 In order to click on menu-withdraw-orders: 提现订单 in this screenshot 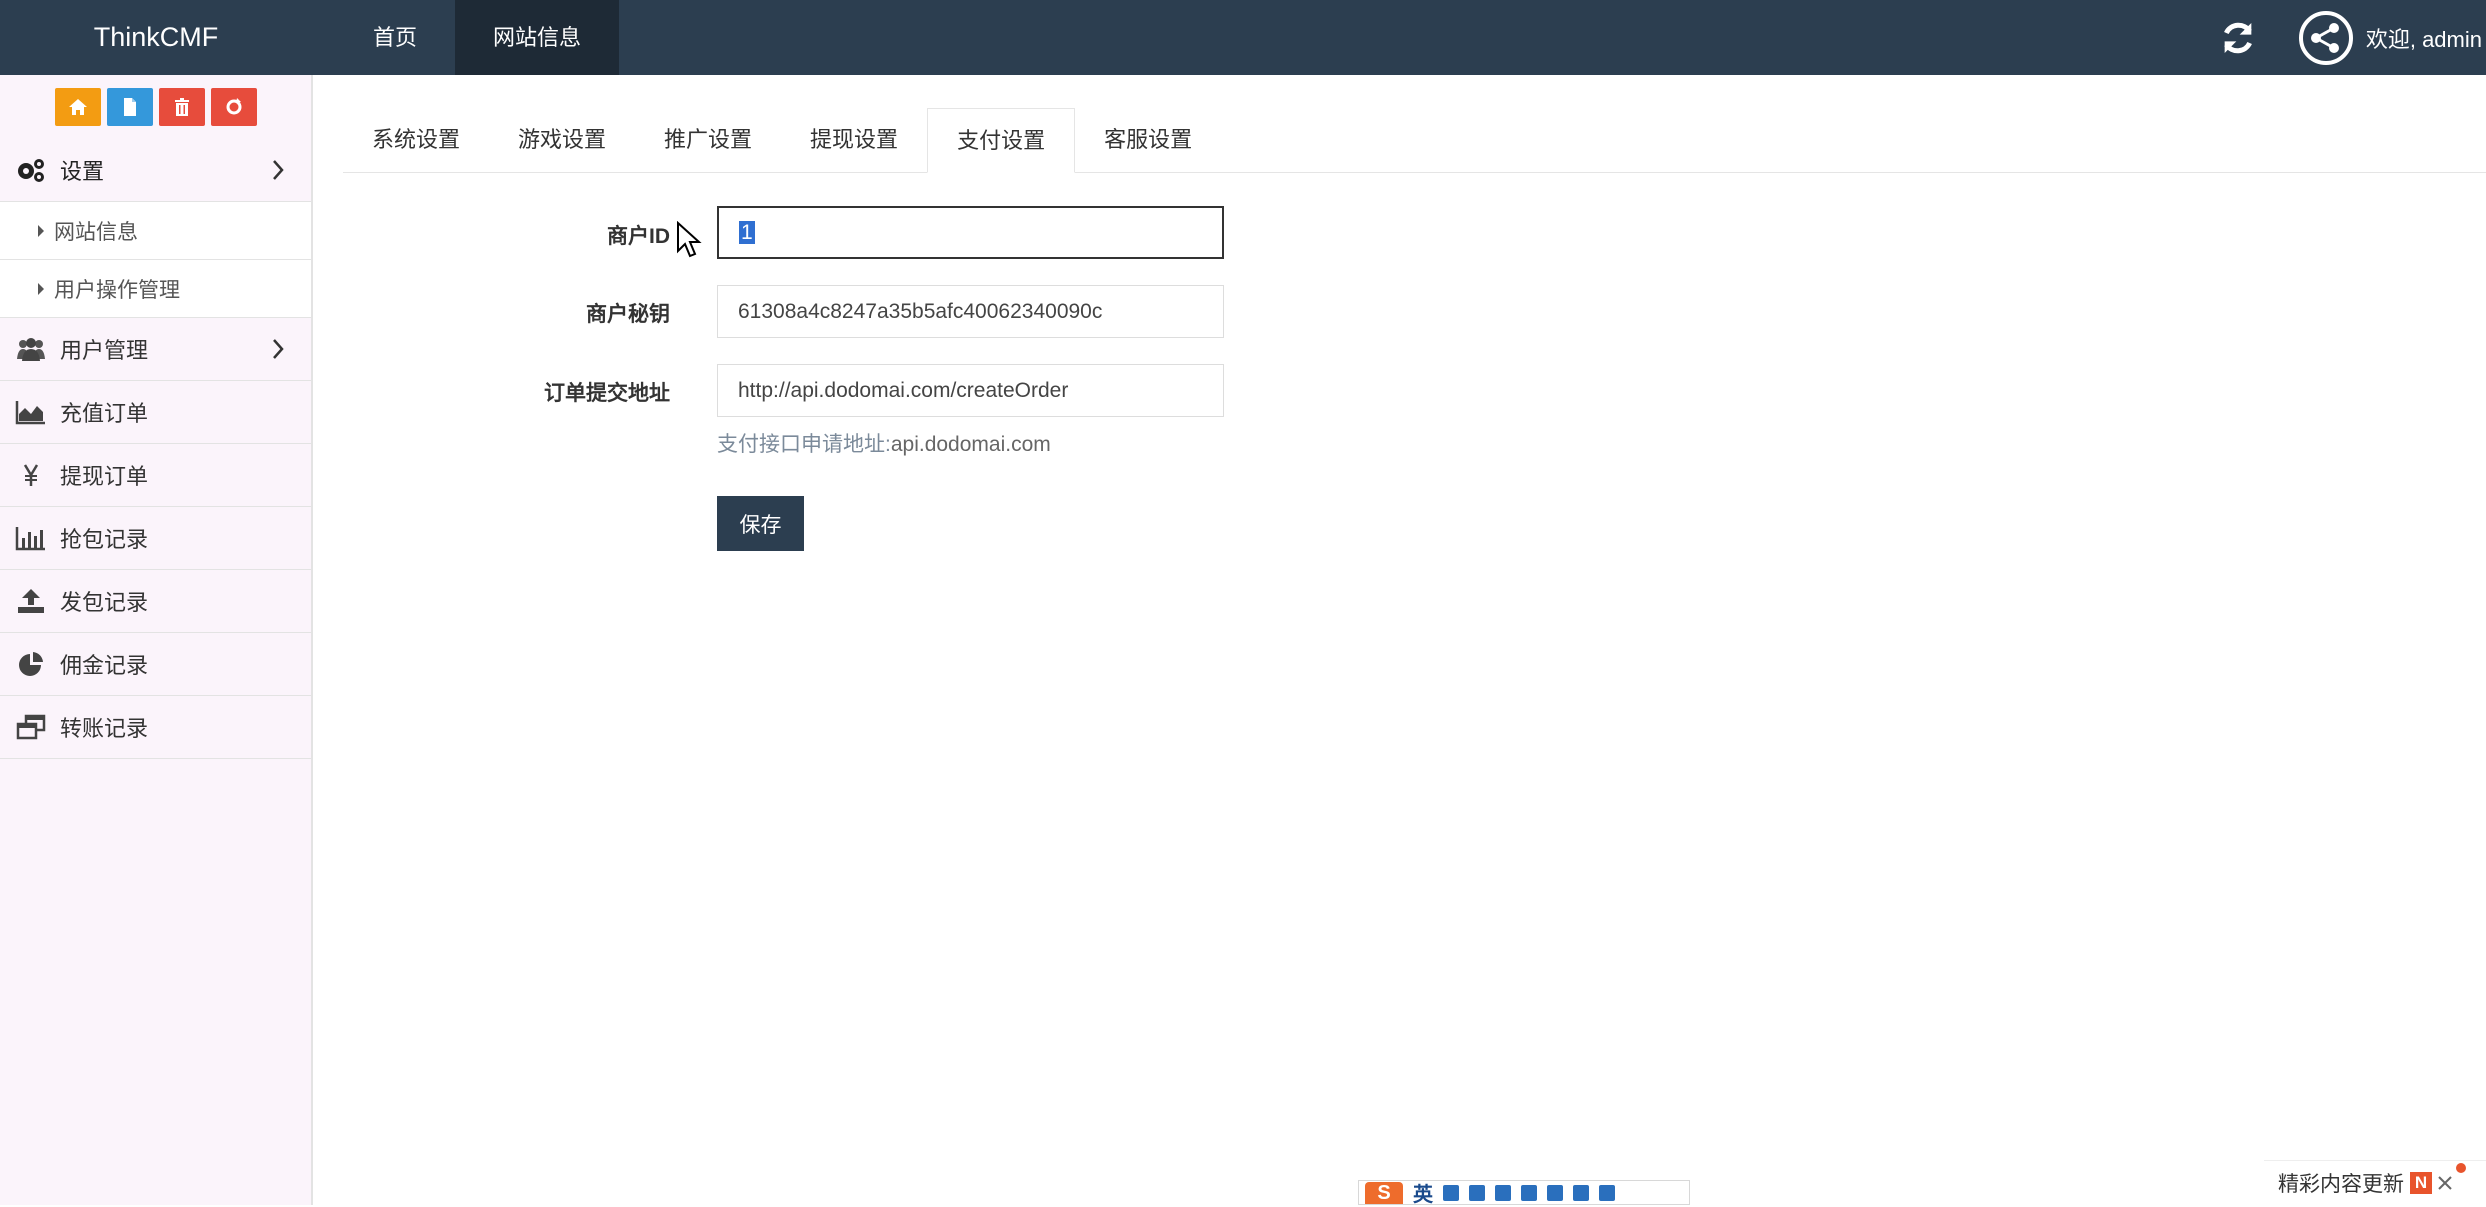, I will do `click(155, 475)`.